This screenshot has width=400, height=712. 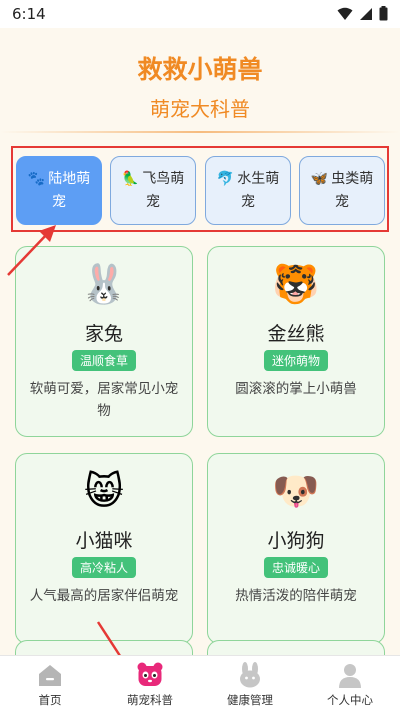 I want to click on pet-tag: 迷你萌物, so click(x=296, y=360).